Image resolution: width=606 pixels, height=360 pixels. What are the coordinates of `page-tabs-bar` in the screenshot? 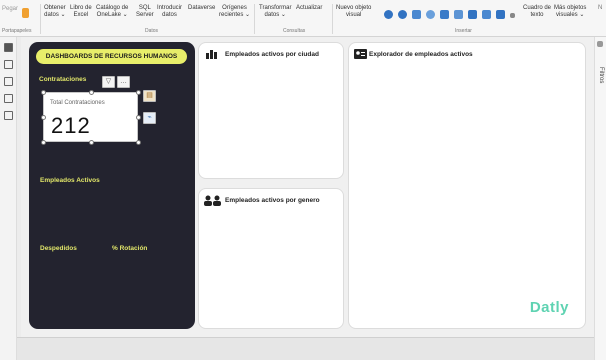 It's located at (305, 348).